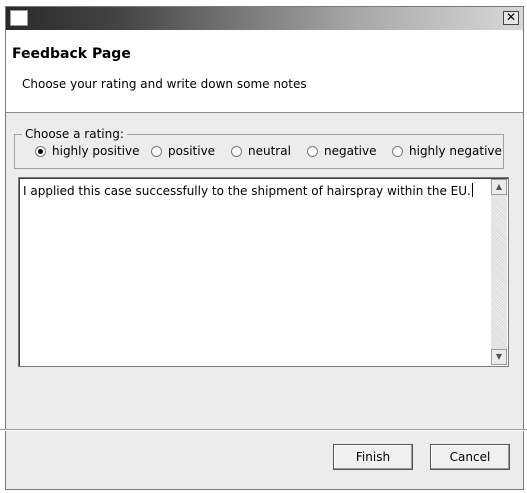 This screenshot has height=493, width=527. What do you see at coordinates (40, 151) in the screenshot?
I see `radio-selected-icon` at bounding box center [40, 151].